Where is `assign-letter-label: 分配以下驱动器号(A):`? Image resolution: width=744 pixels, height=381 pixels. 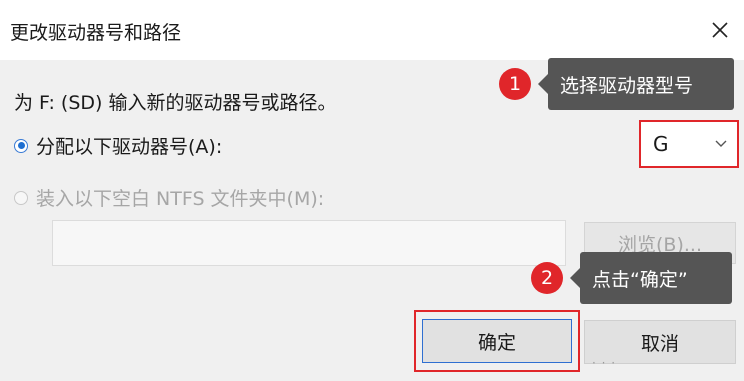 assign-letter-label: 分配以下驱动器号(A): is located at coordinates (129, 147).